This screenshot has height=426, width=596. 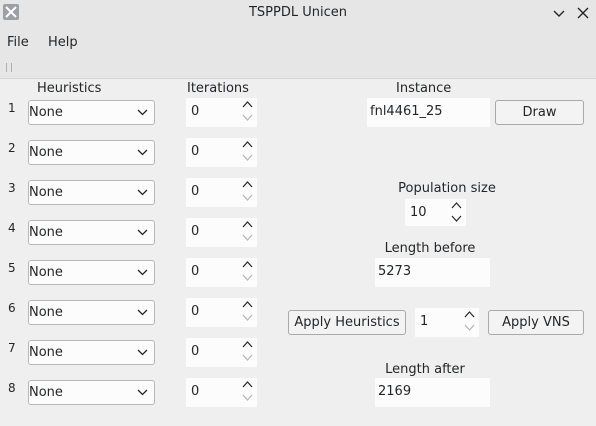 What do you see at coordinates (435, 212) in the screenshot?
I see `population-spinbox: 10` at bounding box center [435, 212].